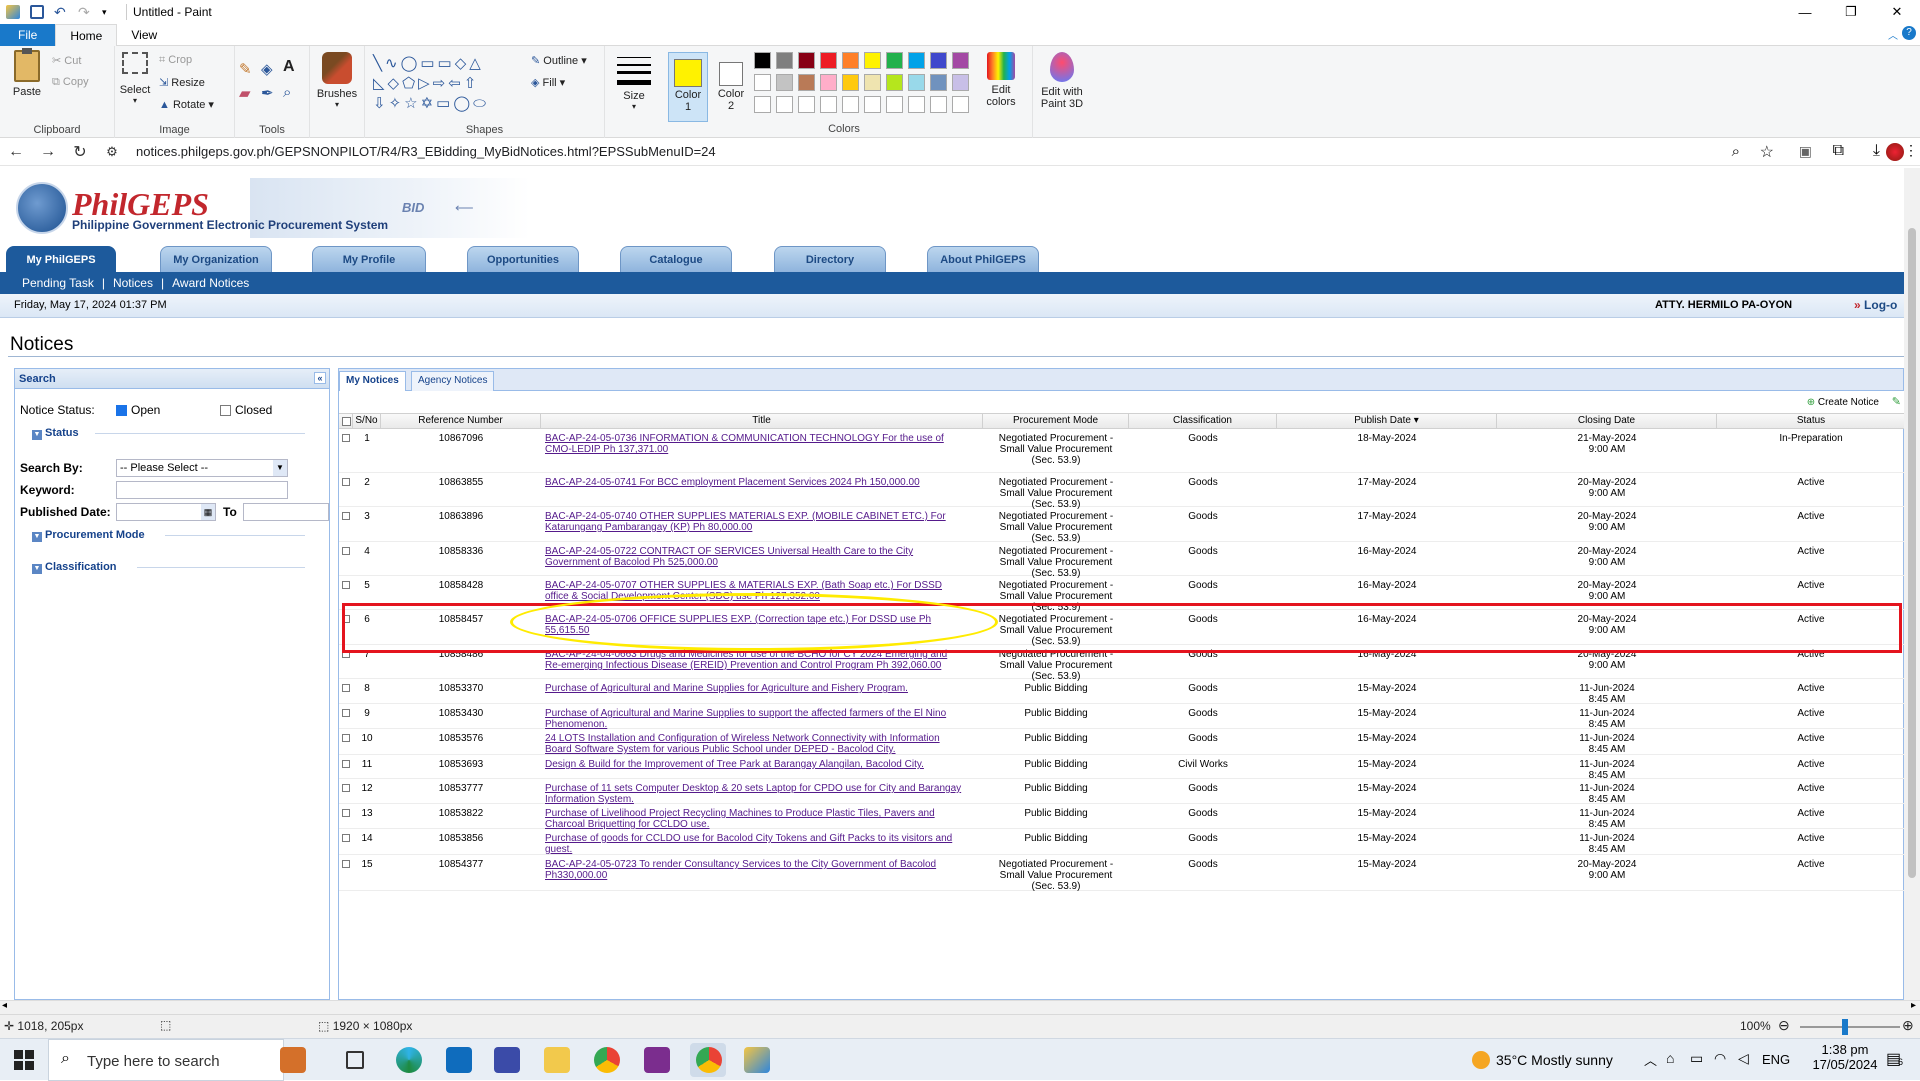  What do you see at coordinates (960, 1007) in the screenshot?
I see `horizontal-scrollbar: ◂ ▸` at bounding box center [960, 1007].